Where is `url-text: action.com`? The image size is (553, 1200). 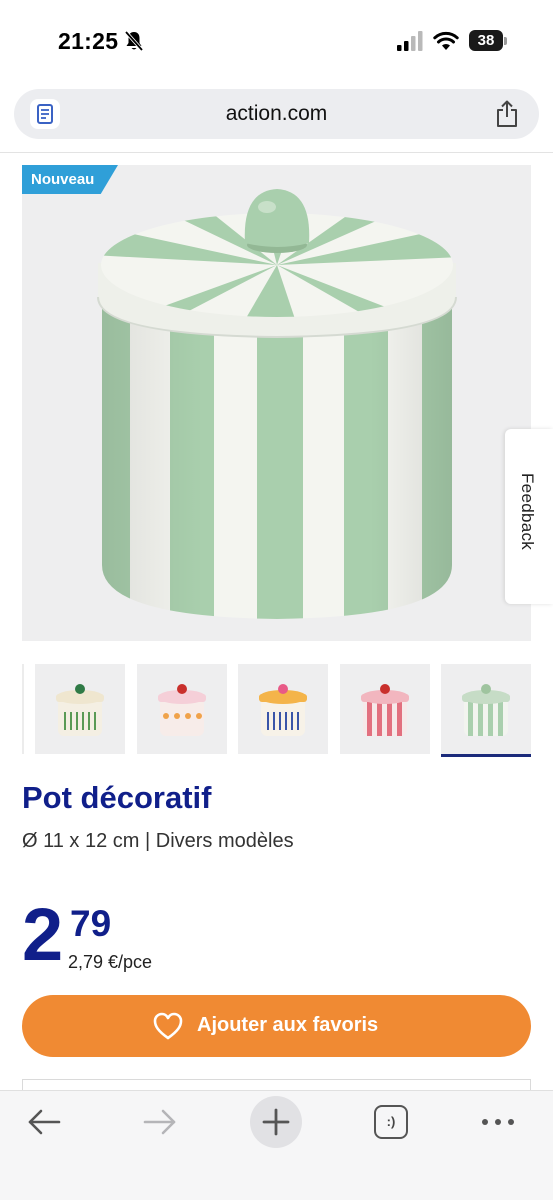 url-text: action.com is located at coordinates (276, 114).